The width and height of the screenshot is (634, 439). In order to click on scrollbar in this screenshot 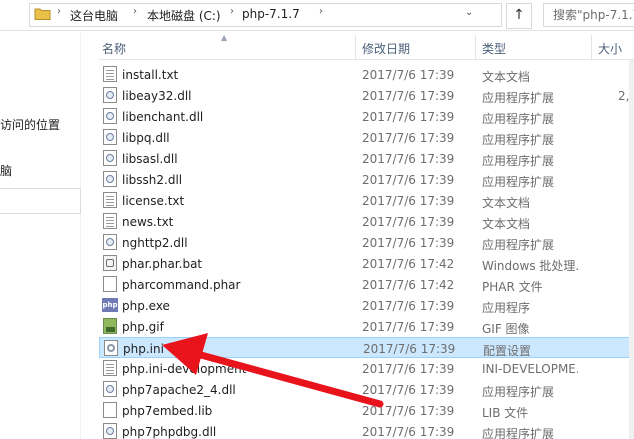, I will do `click(631, 249)`.